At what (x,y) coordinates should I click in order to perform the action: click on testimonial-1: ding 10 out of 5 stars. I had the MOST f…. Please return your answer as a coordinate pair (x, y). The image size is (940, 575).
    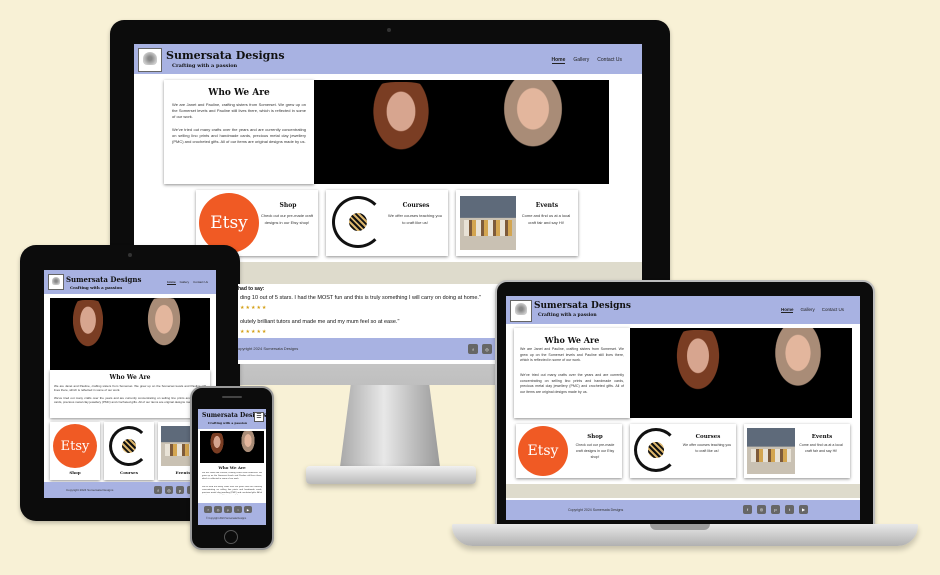
    Looking at the image, I should click on (360, 298).